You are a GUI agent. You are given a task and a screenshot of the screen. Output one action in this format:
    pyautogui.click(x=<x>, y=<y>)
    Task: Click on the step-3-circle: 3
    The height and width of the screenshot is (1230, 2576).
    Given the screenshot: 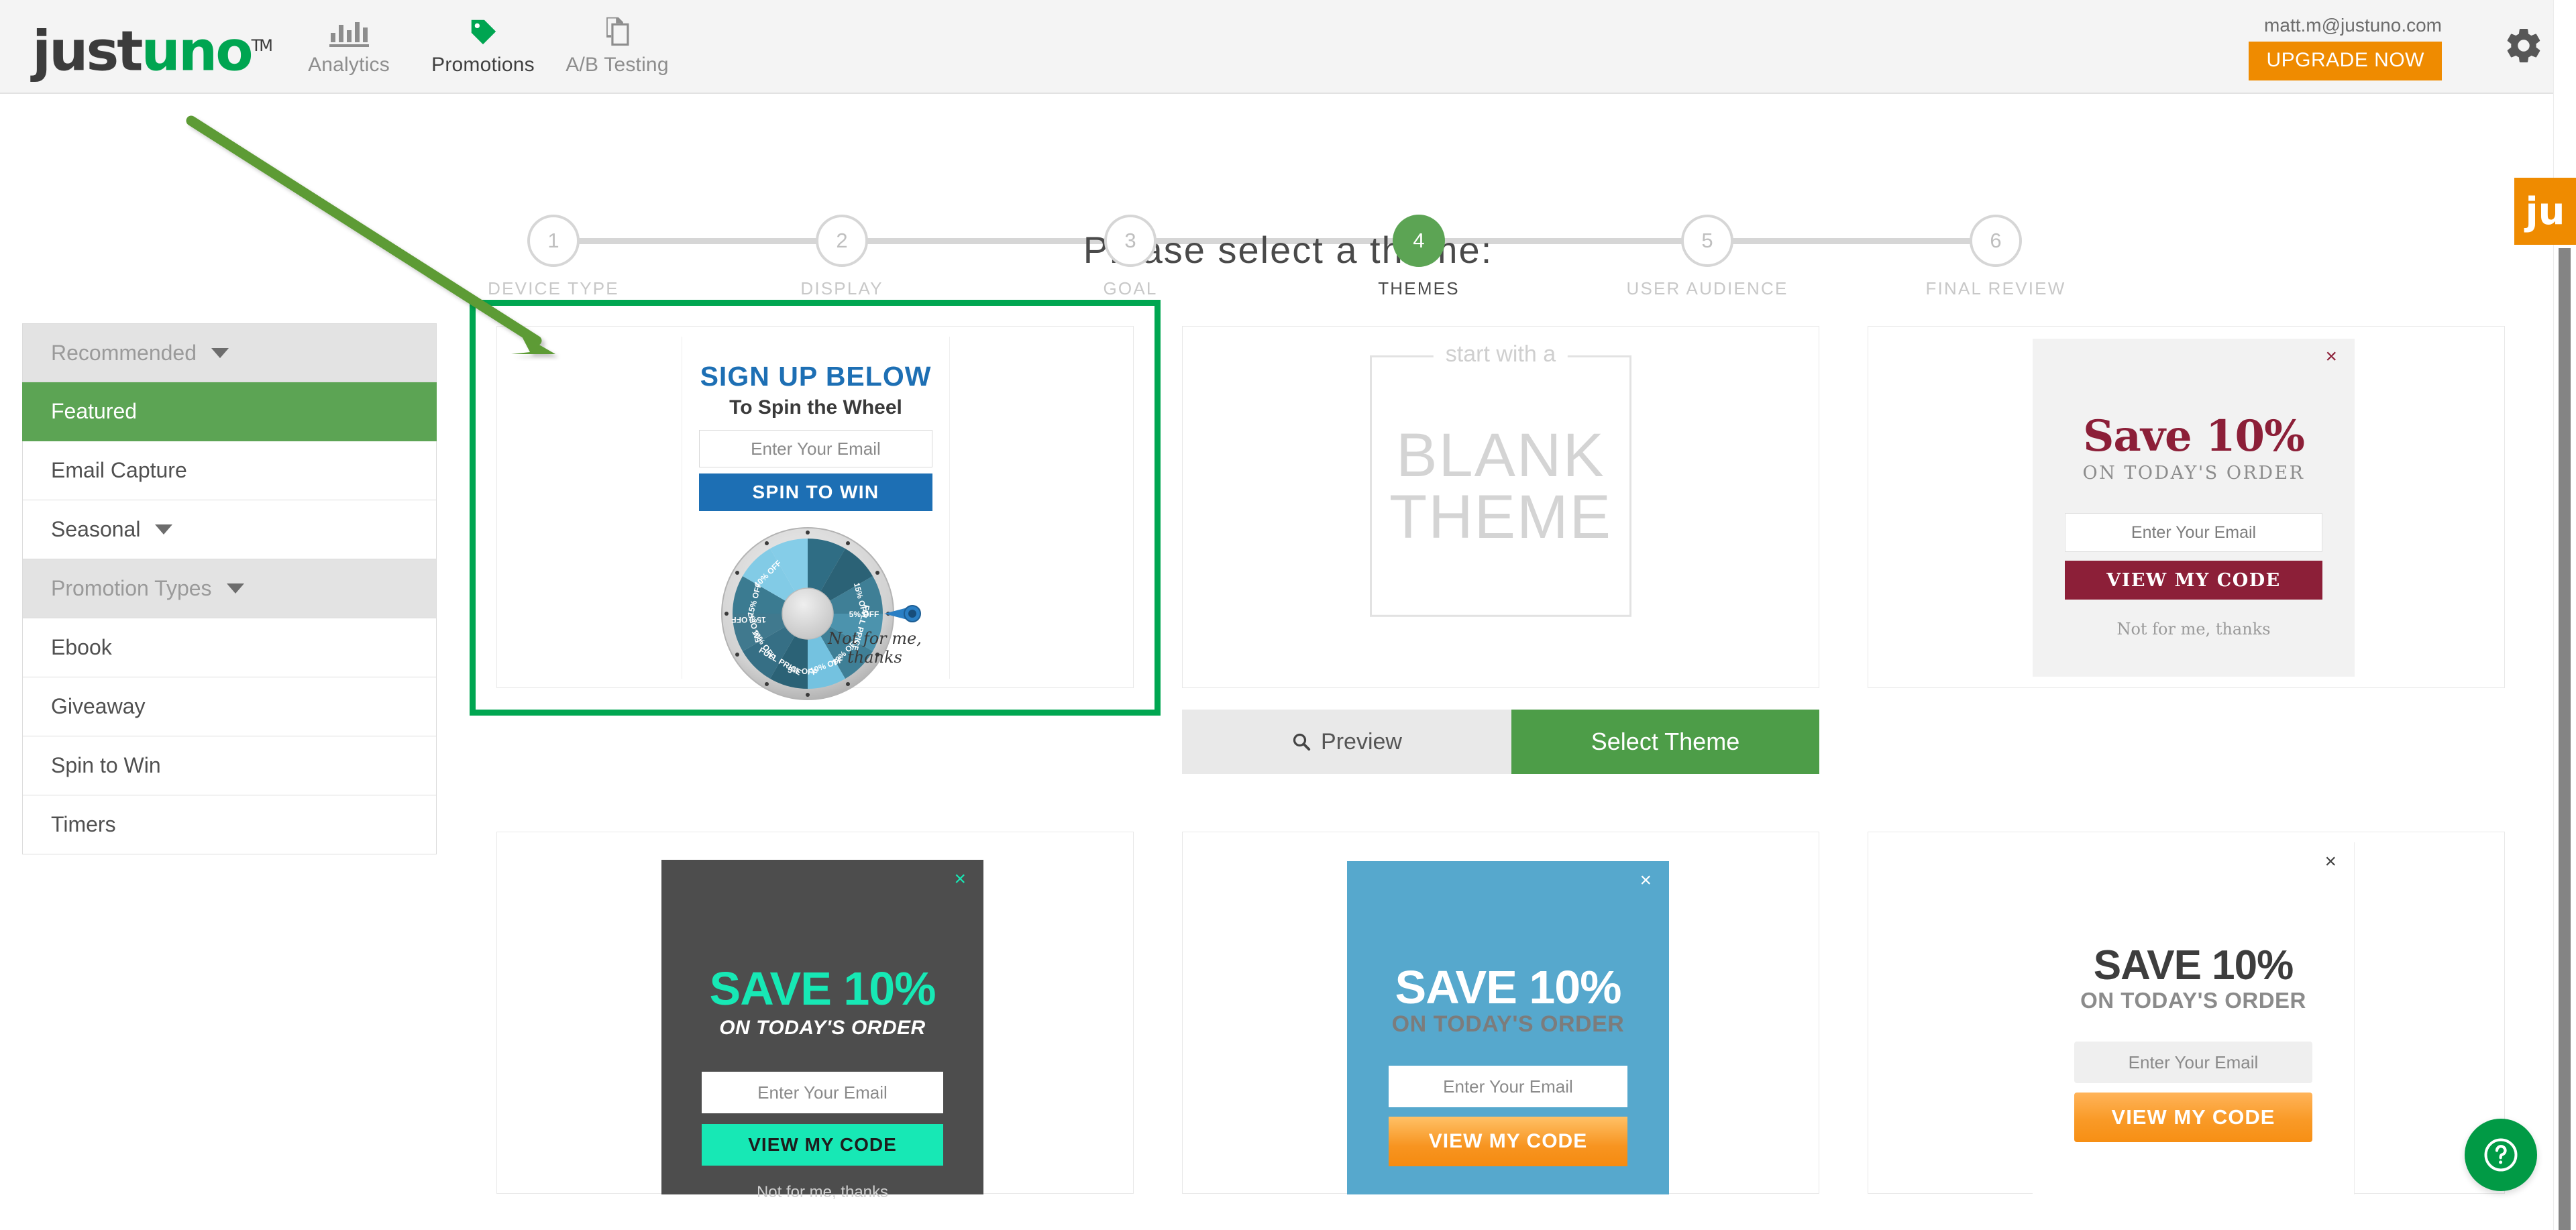 What is the action you would take?
    pyautogui.click(x=1130, y=241)
    